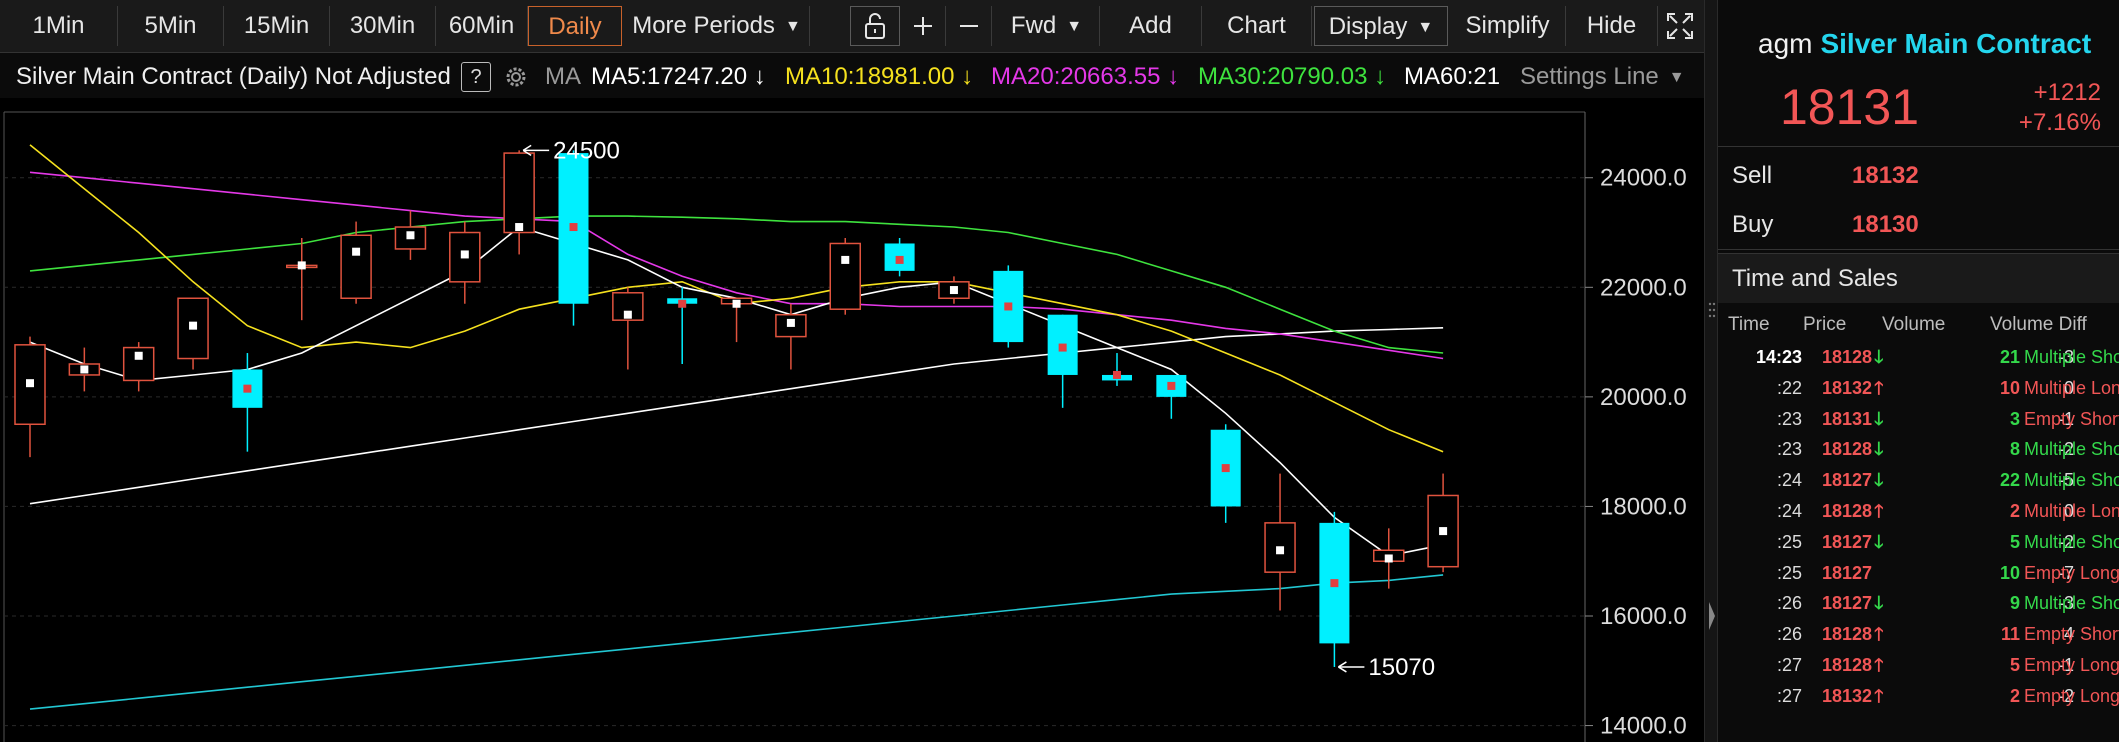  I want to click on trade-volume: 9, so click(2014, 603).